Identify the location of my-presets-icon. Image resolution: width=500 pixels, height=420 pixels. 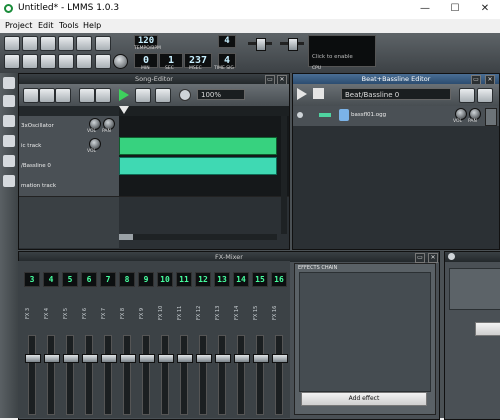
(9, 121).